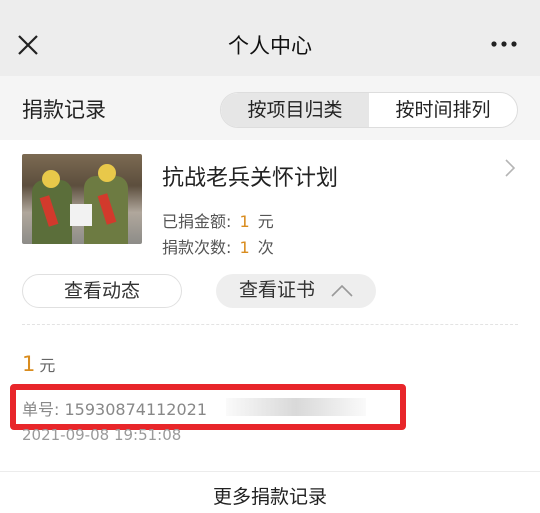  What do you see at coordinates (270, 495) in the screenshot?
I see `more-records-link: 更多捐款记录` at bounding box center [270, 495].